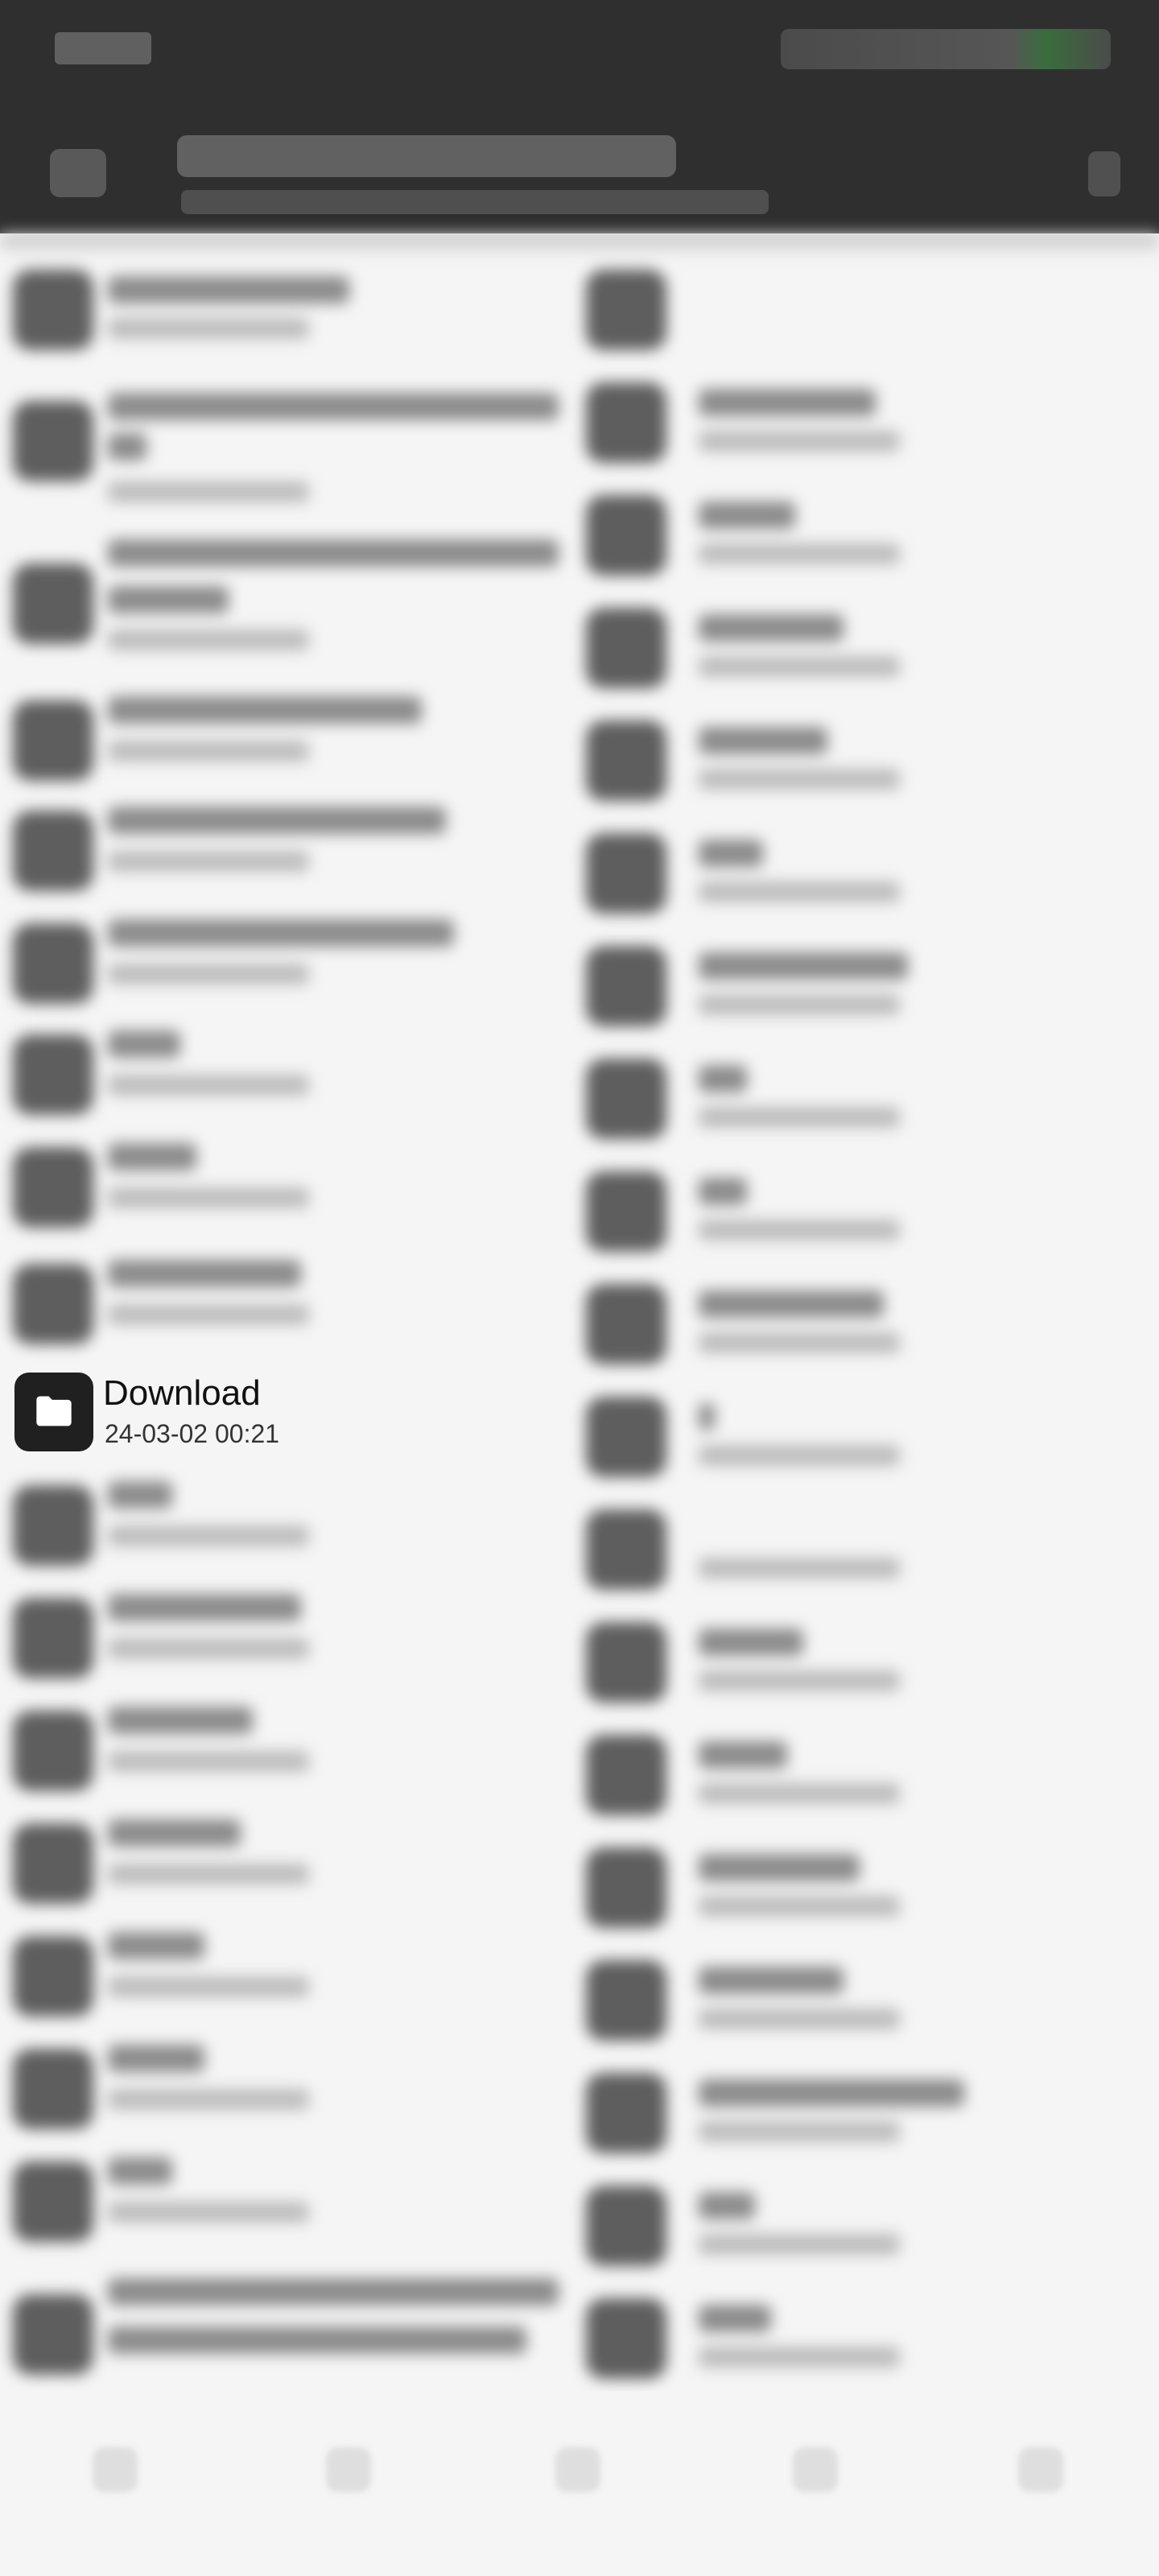 The image size is (1159, 2576). What do you see at coordinates (579, 116) in the screenshot?
I see `app-header` at bounding box center [579, 116].